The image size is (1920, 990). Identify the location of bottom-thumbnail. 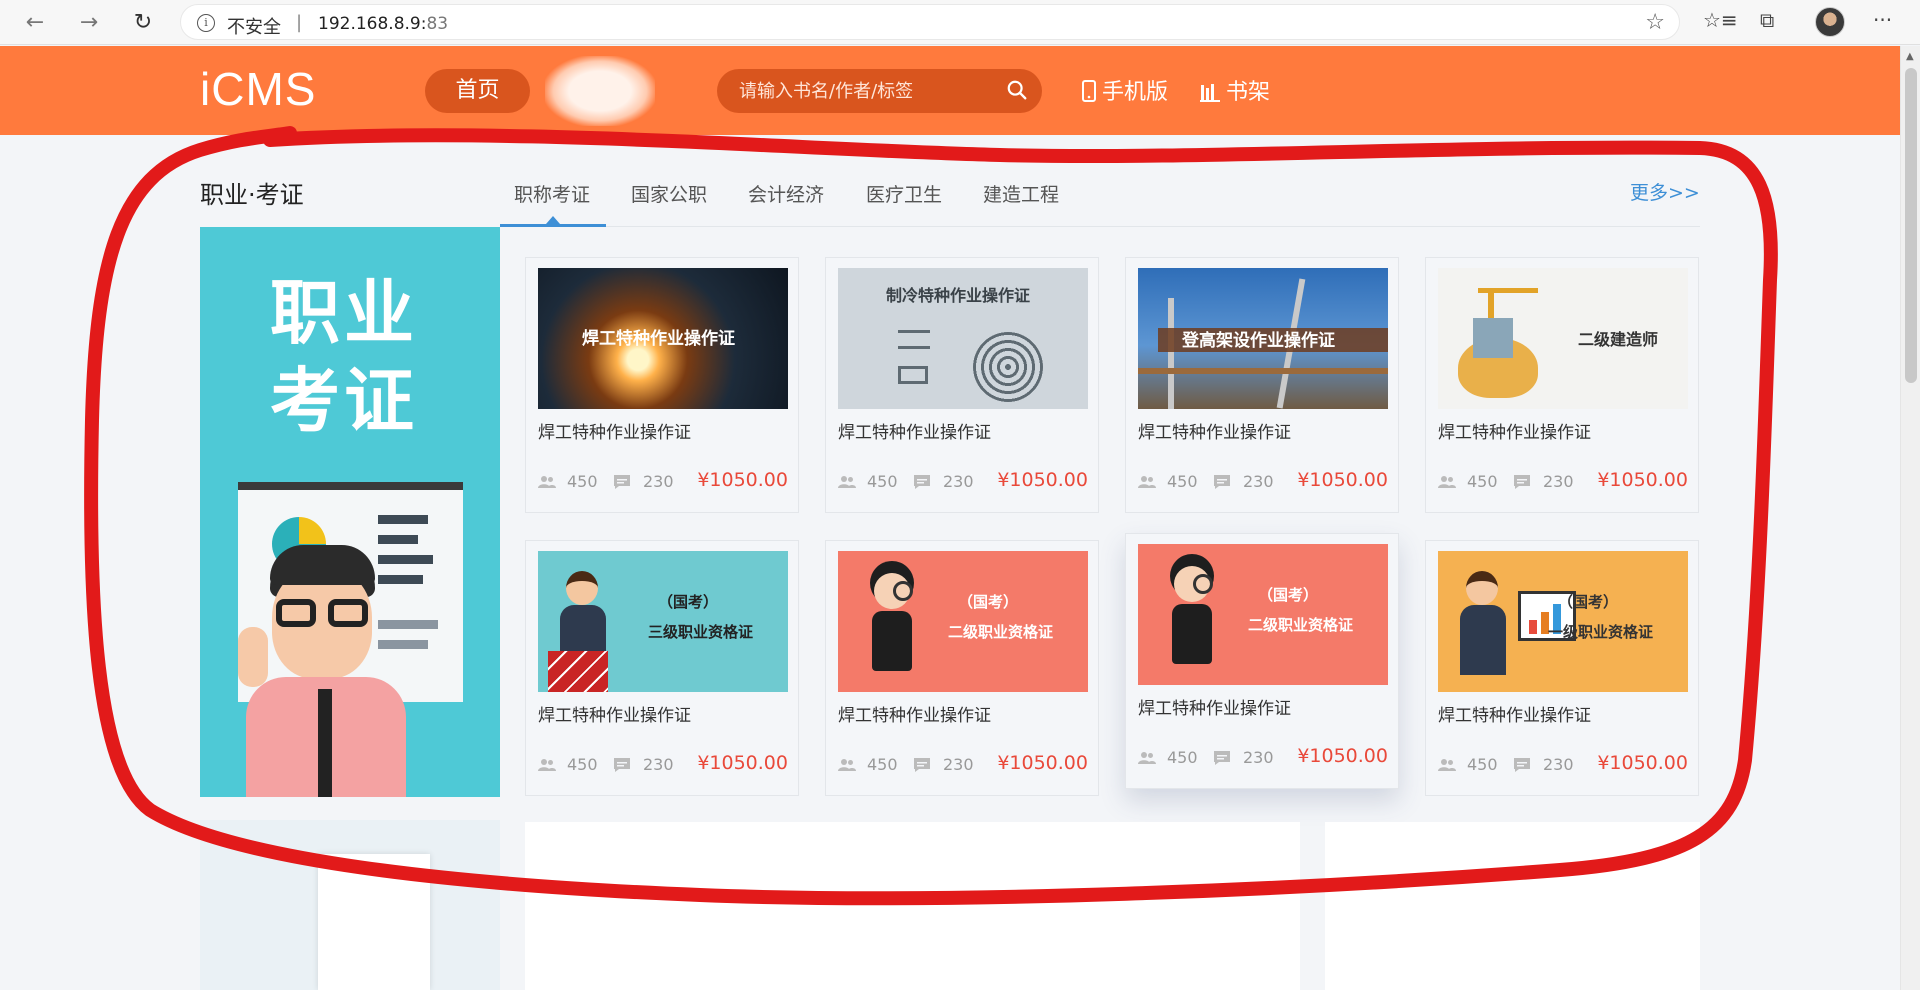
(374, 922).